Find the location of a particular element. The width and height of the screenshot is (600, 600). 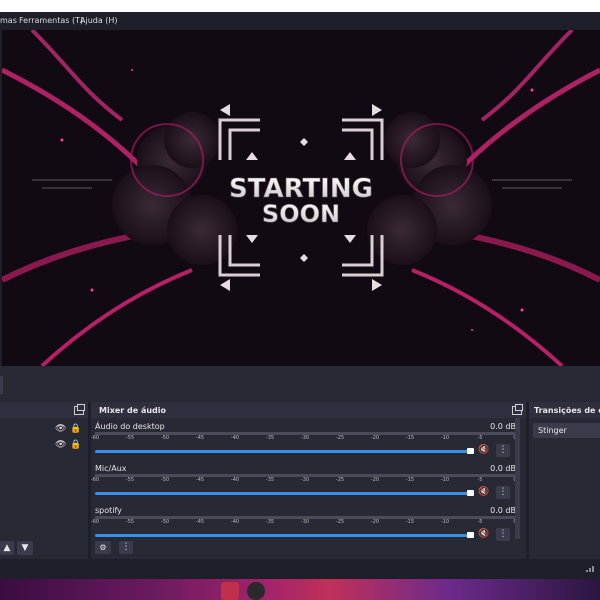

sources-panel: 👁 🔒 👁 🔒 is located at coordinates (44, 480).